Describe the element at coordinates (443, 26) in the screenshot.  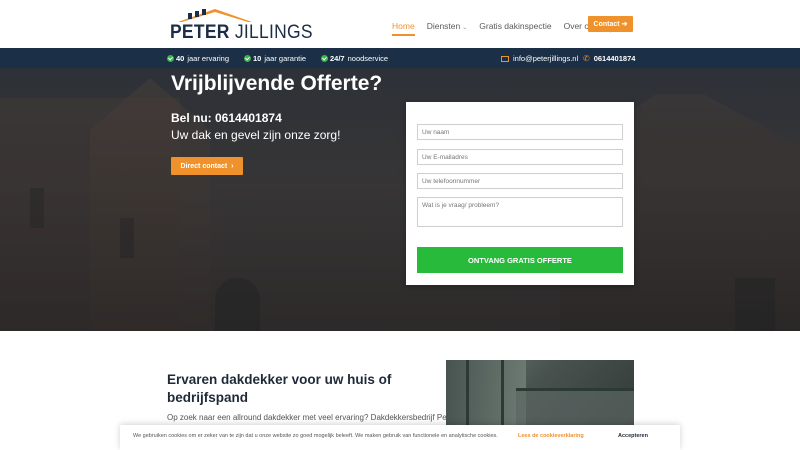
I see `nav-diensten-label: Diensten` at that location.